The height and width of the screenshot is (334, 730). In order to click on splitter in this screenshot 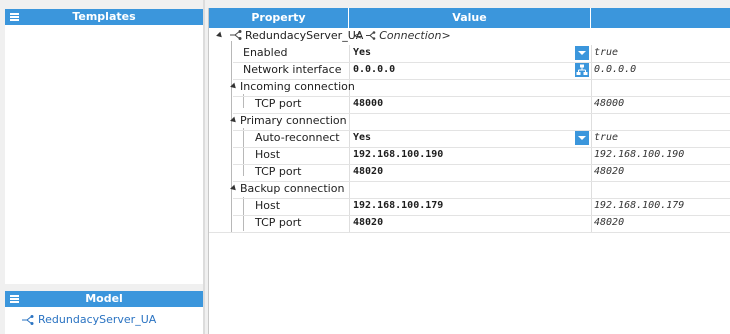, I will do `click(204, 167)`.